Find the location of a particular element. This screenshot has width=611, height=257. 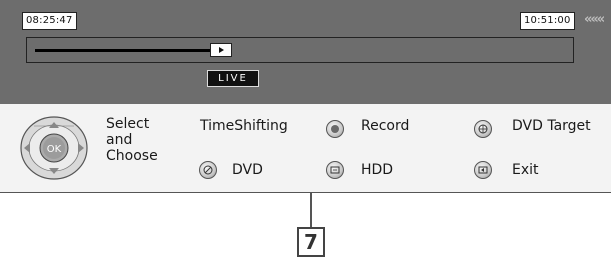

disc-icon is located at coordinates (208, 170).